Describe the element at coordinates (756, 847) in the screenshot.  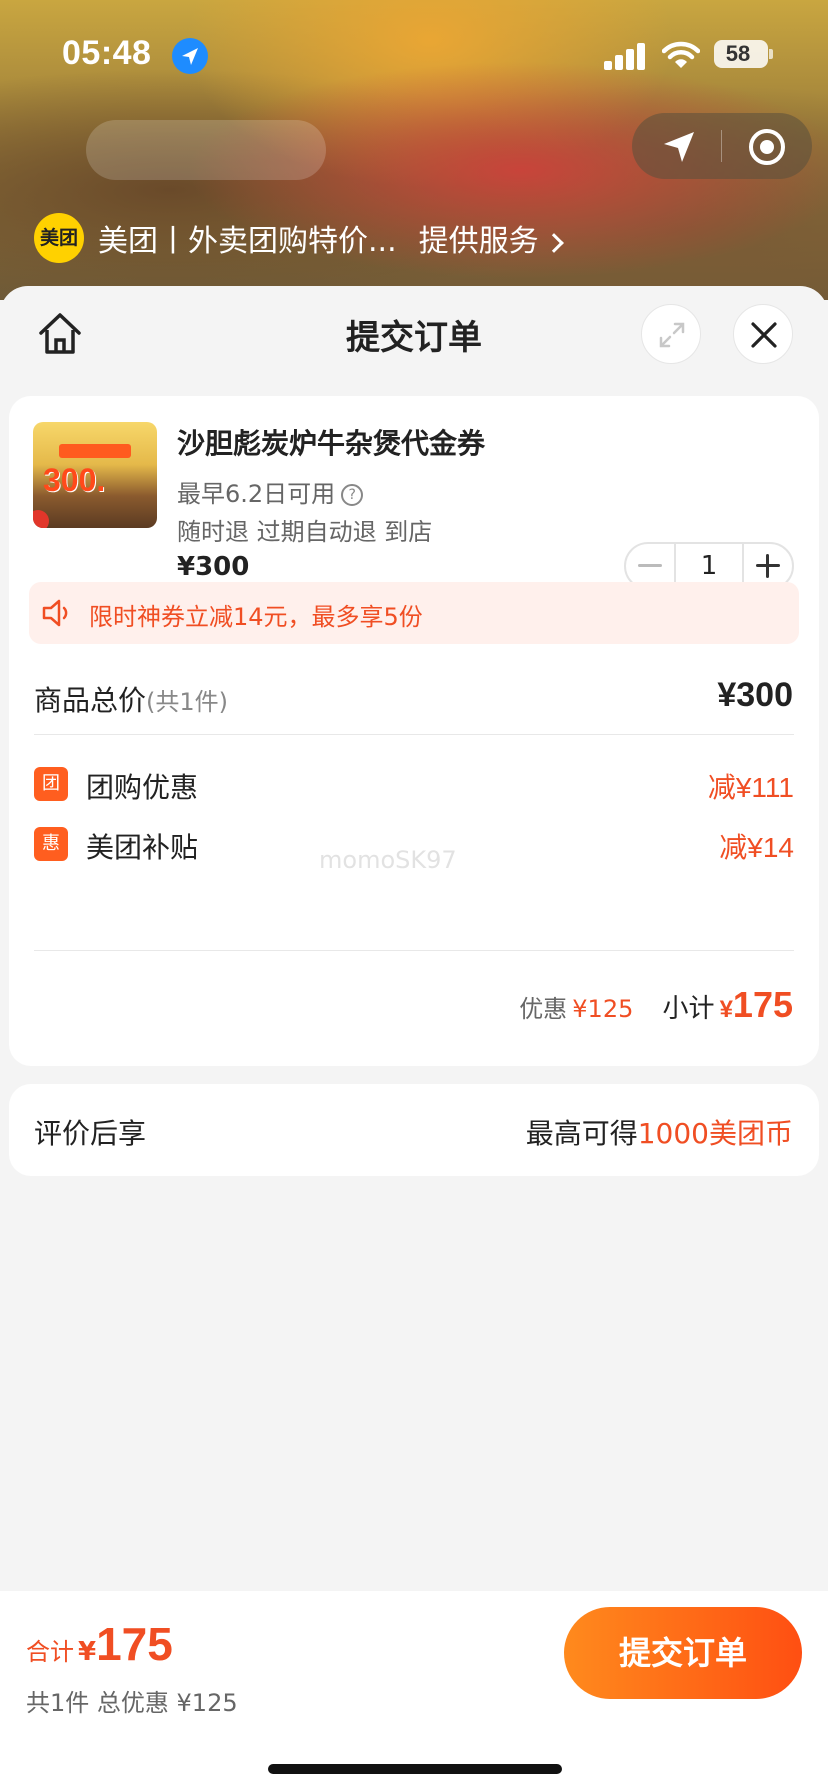
I see `subsidy-value: 减¥14` at that location.